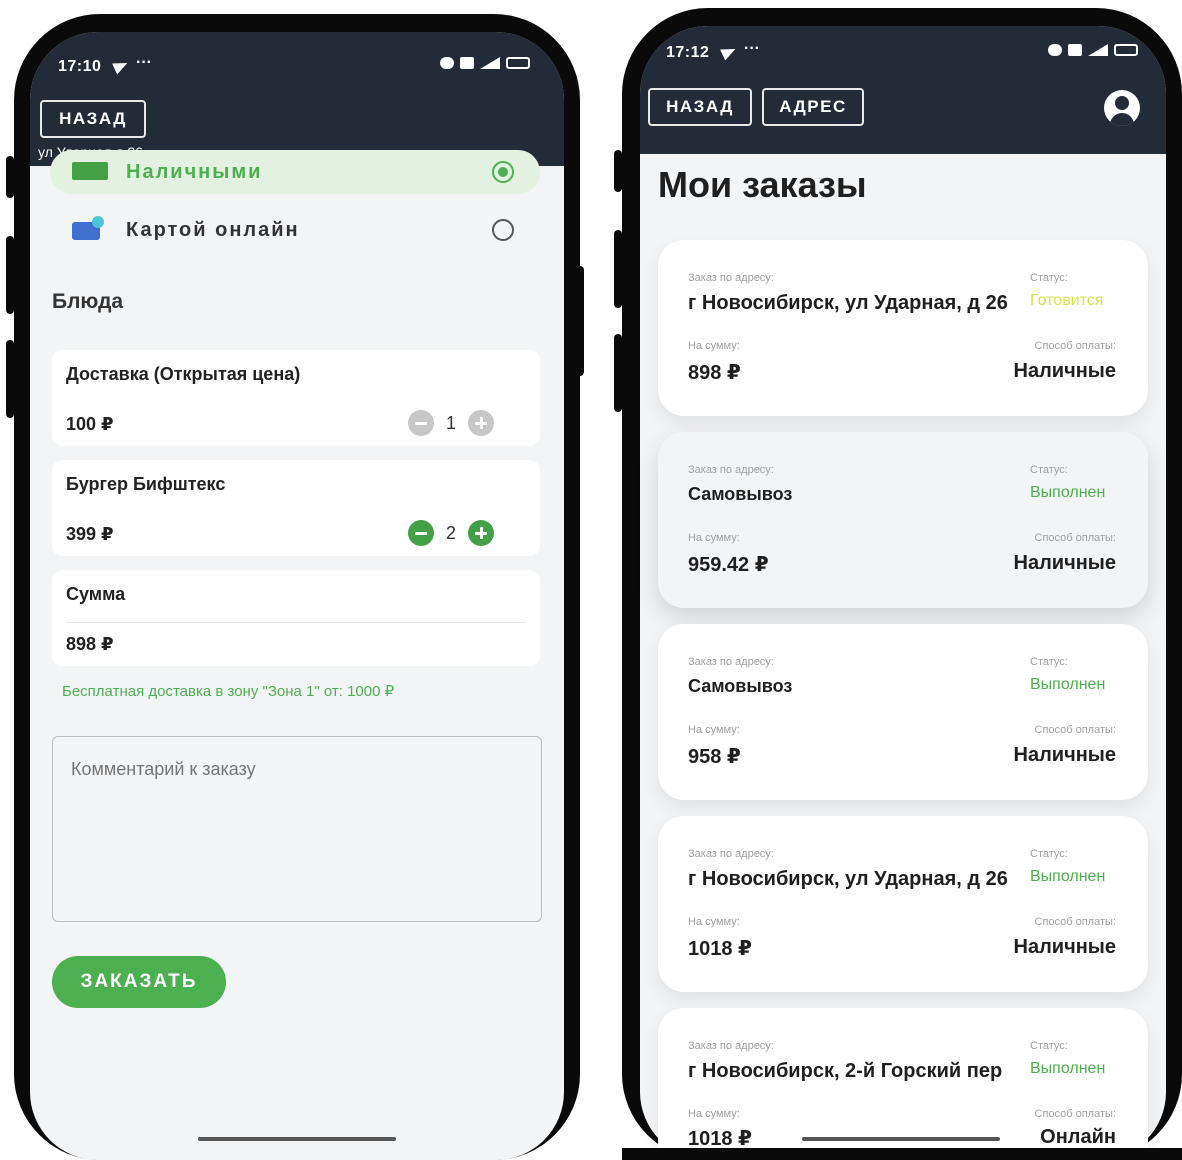 This screenshot has height=1160, width=1182. What do you see at coordinates (296, 622) in the screenshot?
I see `divider` at bounding box center [296, 622].